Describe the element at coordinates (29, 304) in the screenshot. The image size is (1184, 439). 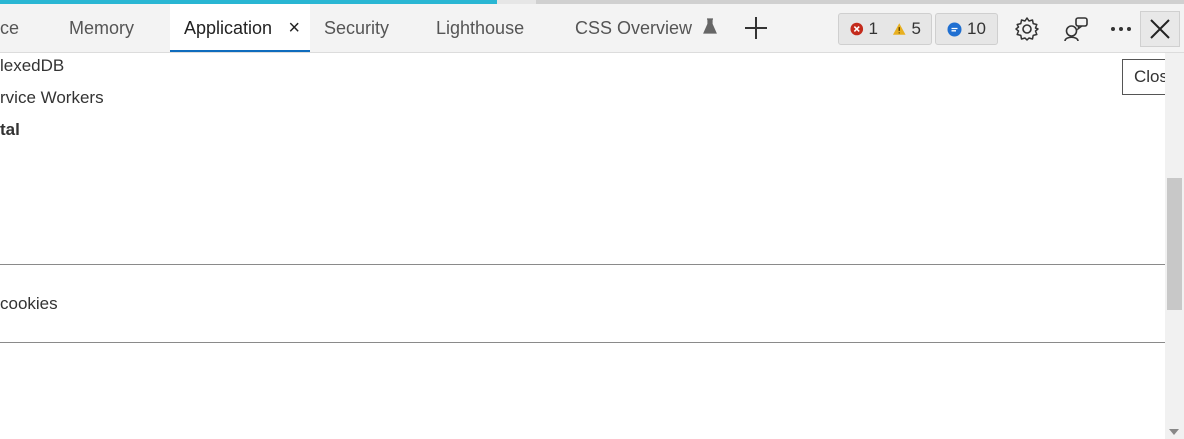
I see `list-item-cookies: cookies` at that location.